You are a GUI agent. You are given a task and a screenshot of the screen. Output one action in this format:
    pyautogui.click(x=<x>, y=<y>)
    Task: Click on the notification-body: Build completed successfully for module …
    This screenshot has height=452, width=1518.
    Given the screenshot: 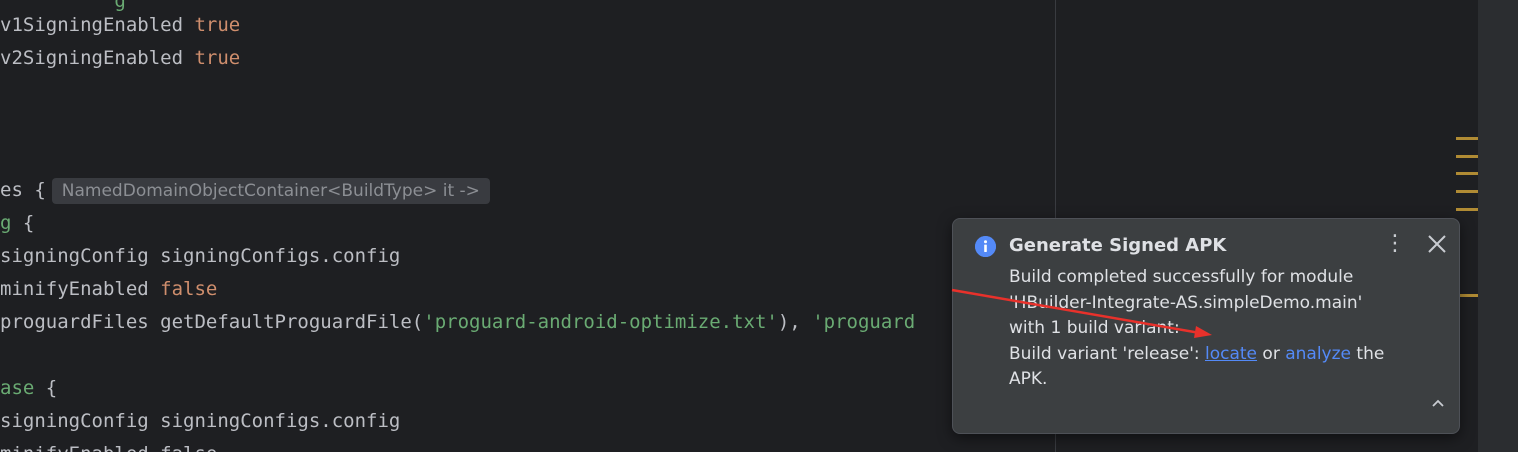 What is the action you would take?
    pyautogui.click(x=1209, y=329)
    